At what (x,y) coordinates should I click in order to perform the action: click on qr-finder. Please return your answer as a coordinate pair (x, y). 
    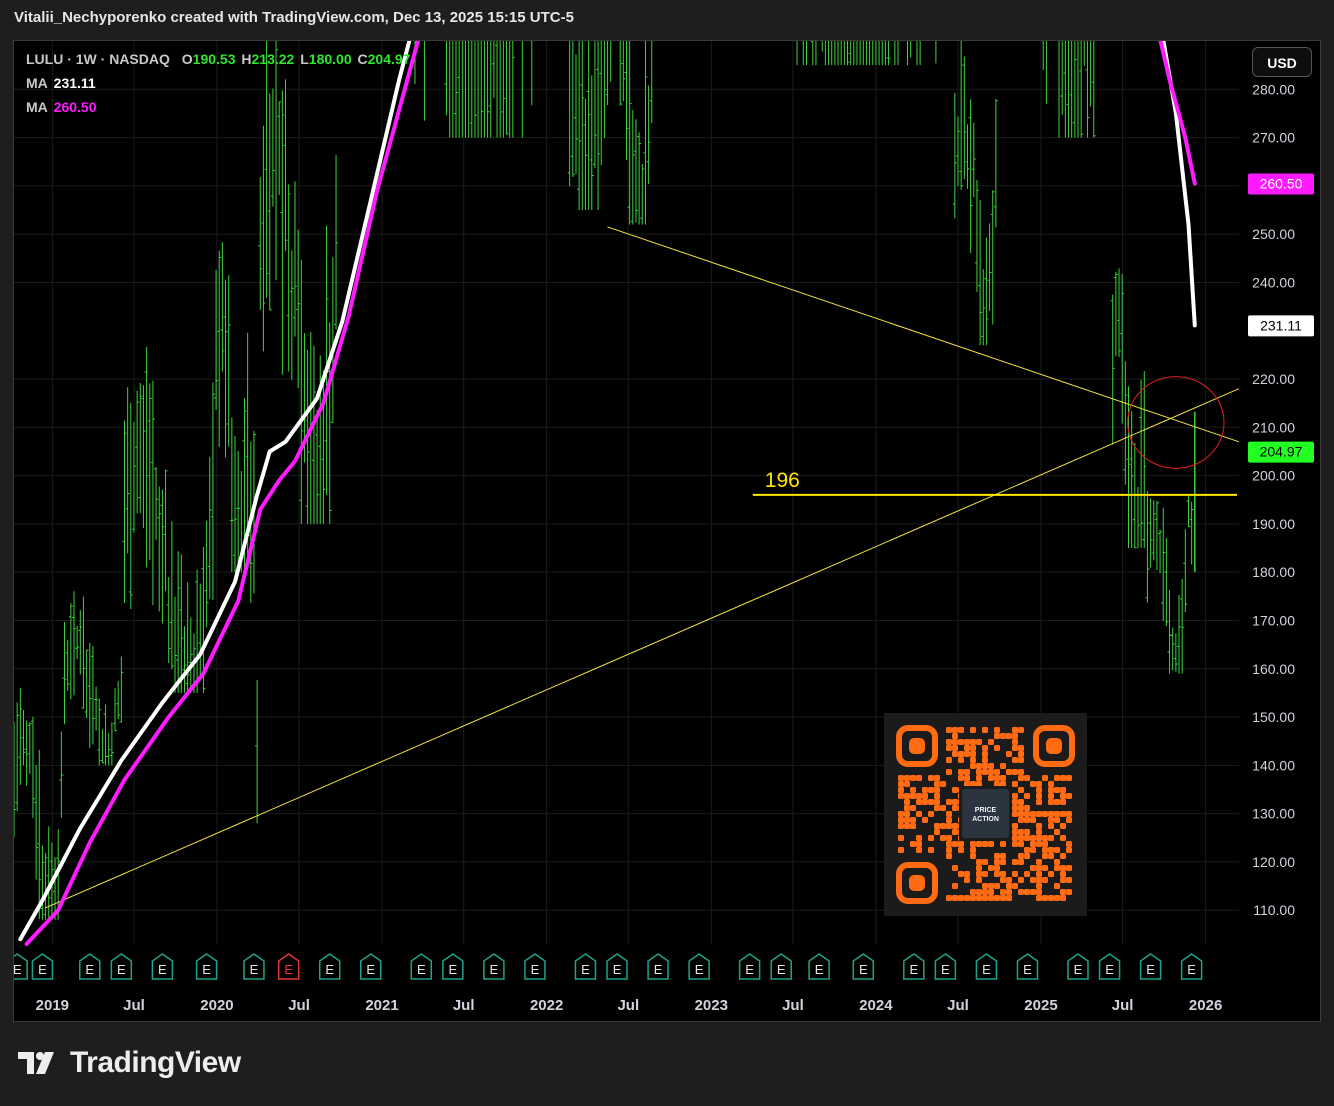
    Looking at the image, I should click on (917, 883).